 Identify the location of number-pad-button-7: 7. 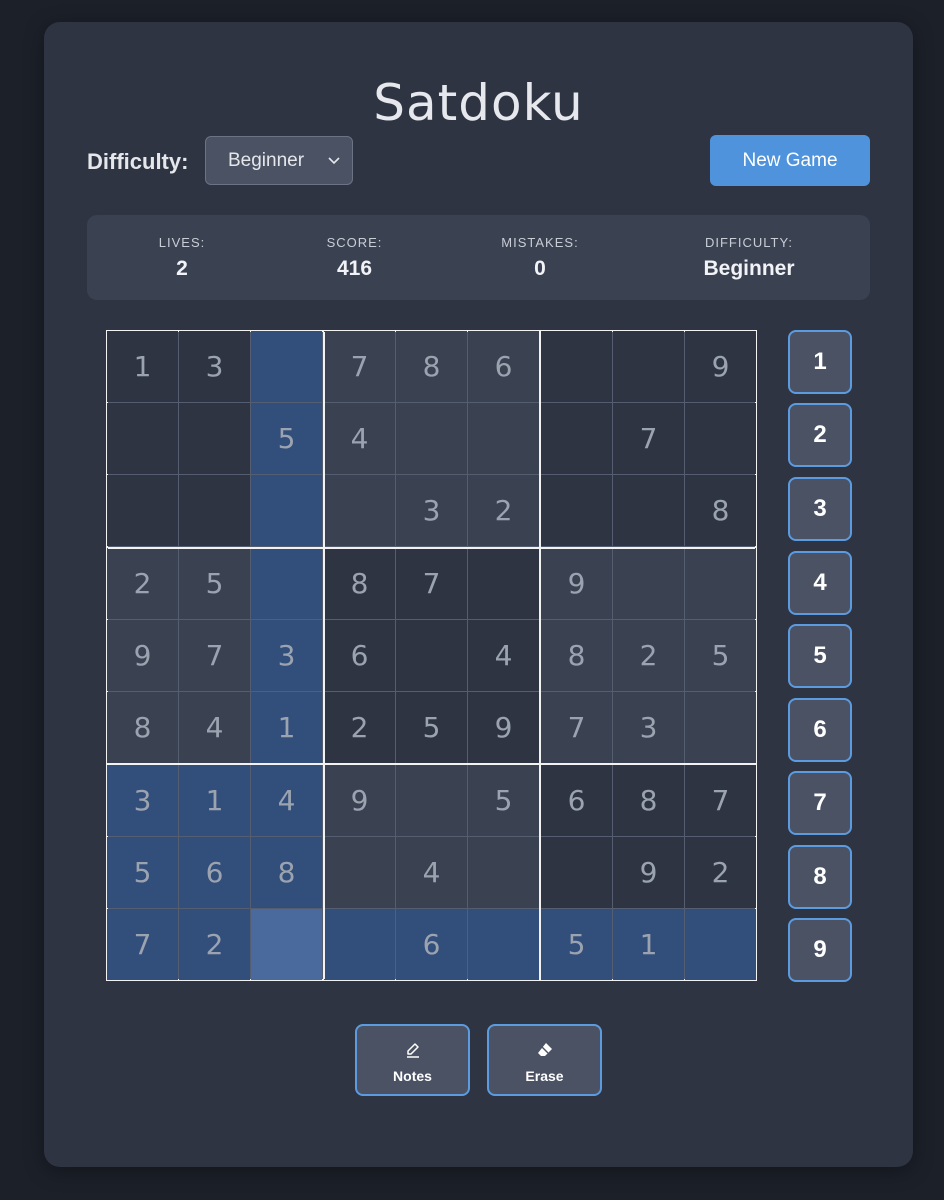
(820, 803).